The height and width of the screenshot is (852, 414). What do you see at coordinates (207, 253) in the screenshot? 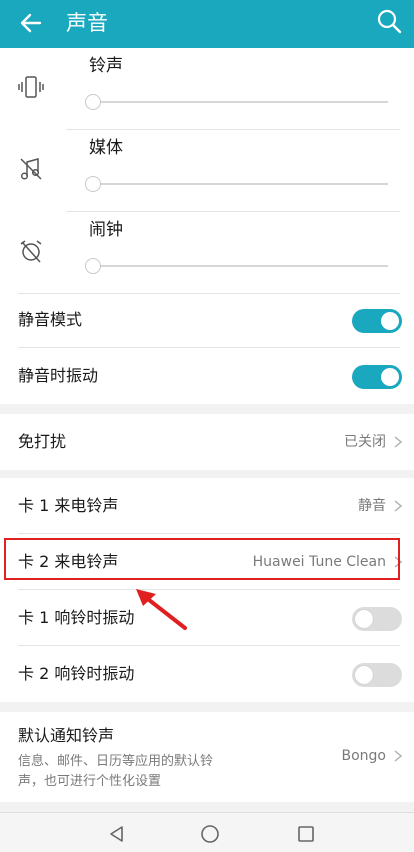
I see `volume-row-alarm: 闹钟` at bounding box center [207, 253].